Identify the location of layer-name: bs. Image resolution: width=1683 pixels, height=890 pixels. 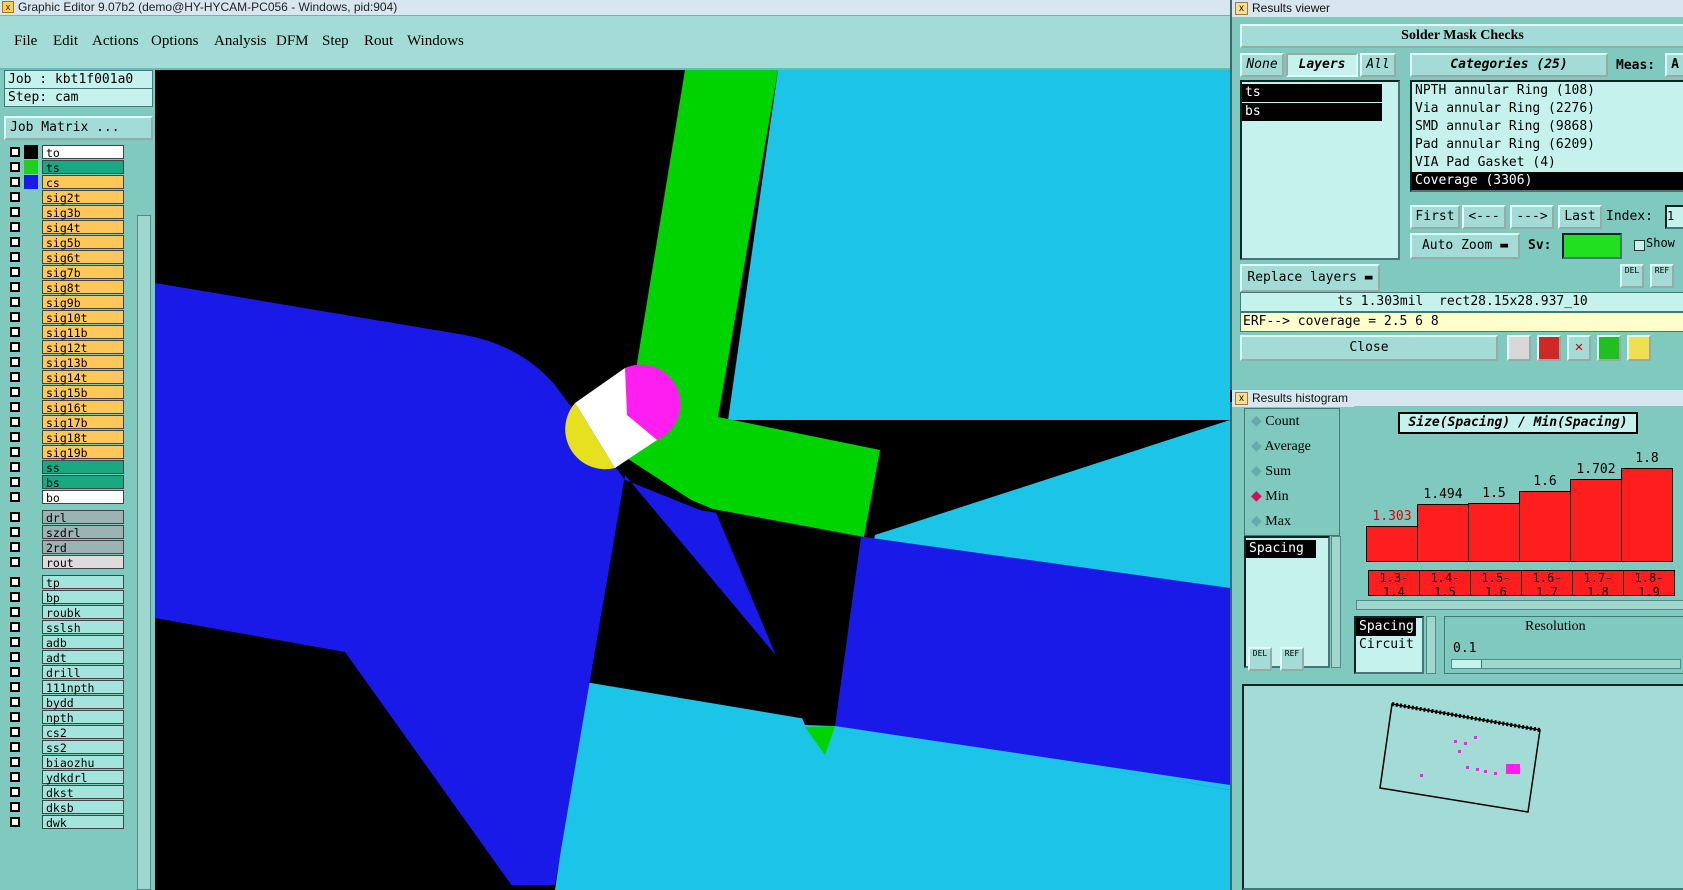
(83, 482).